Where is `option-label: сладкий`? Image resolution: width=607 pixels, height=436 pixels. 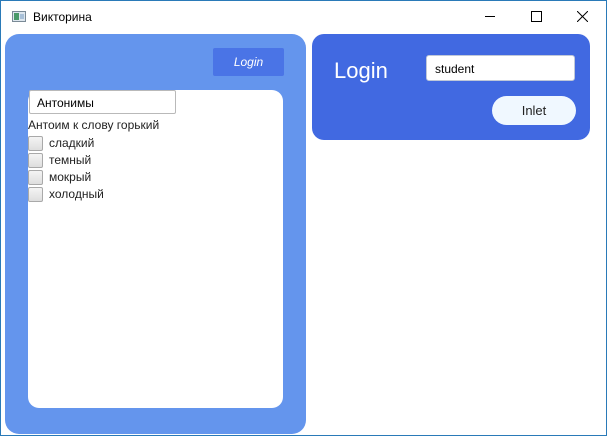
option-label: сладкий is located at coordinates (72, 143).